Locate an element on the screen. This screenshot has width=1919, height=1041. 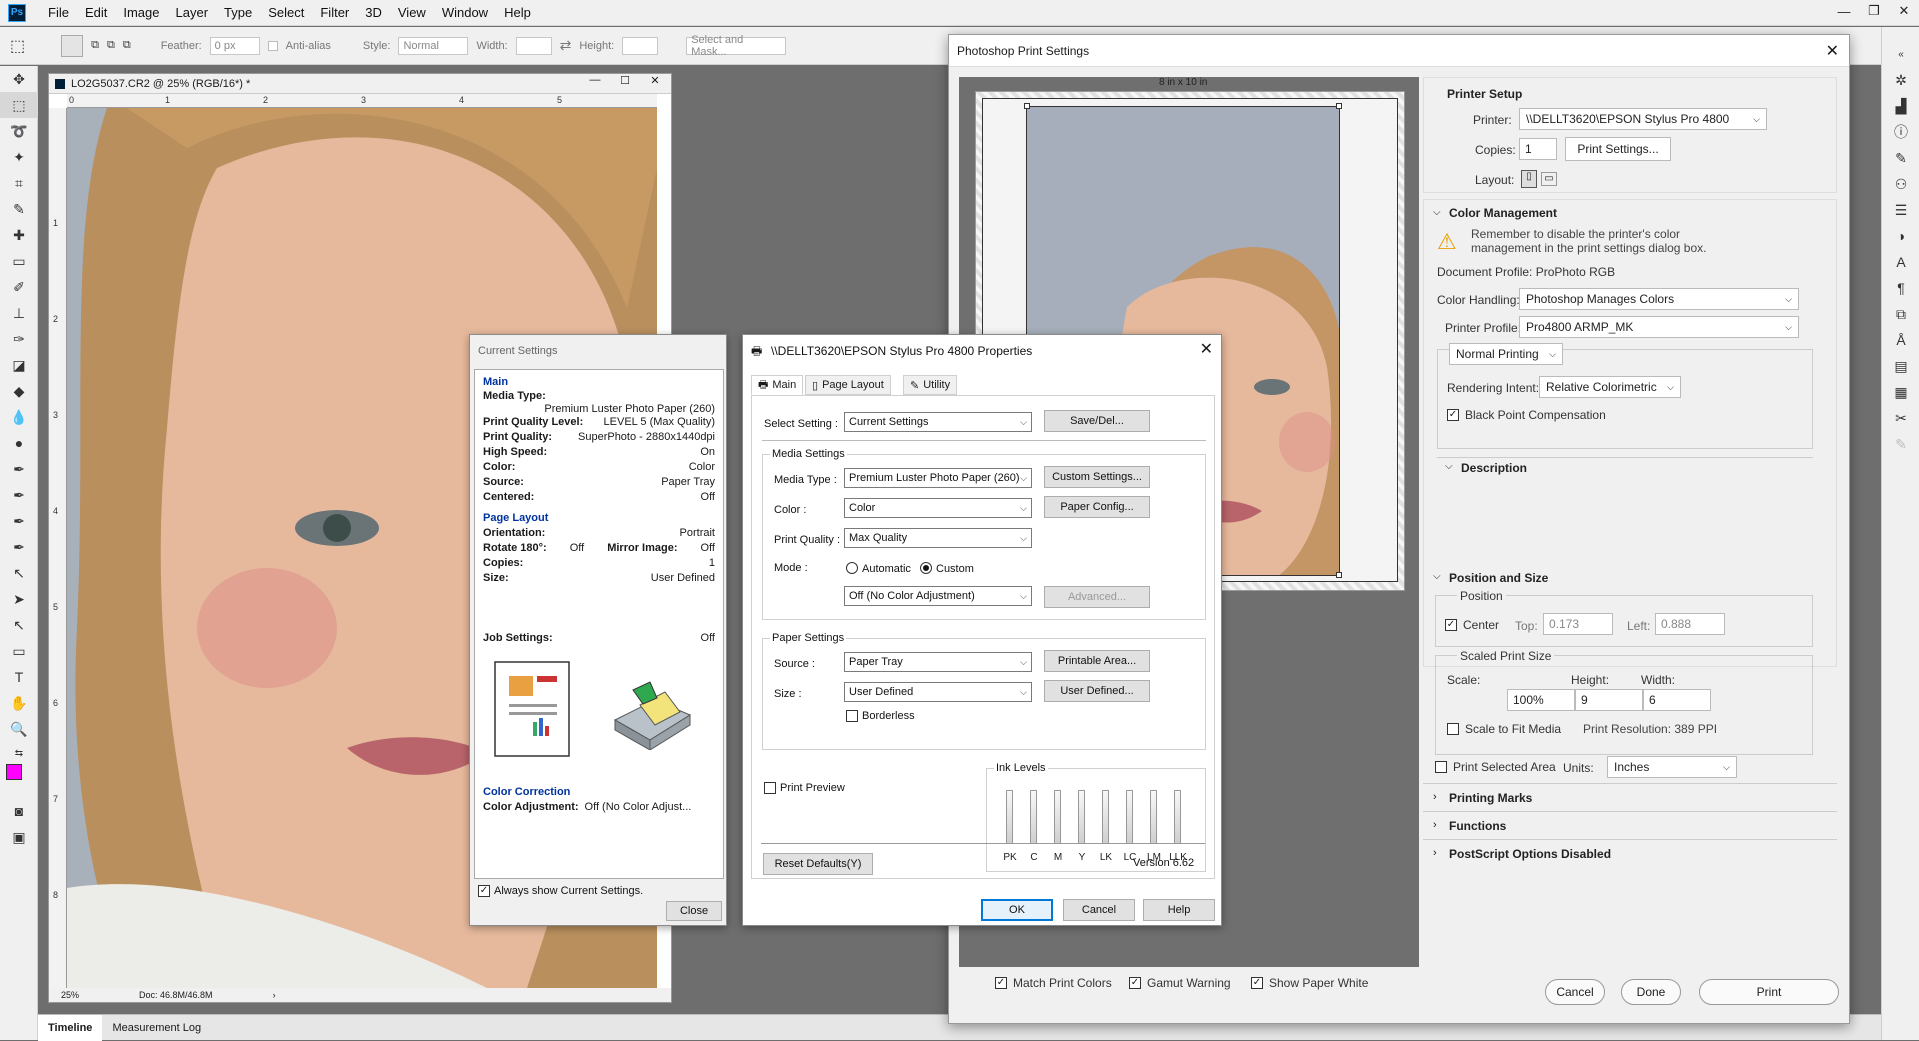
stamp-tool-icon: ⊥ is located at coordinates (19, 313).